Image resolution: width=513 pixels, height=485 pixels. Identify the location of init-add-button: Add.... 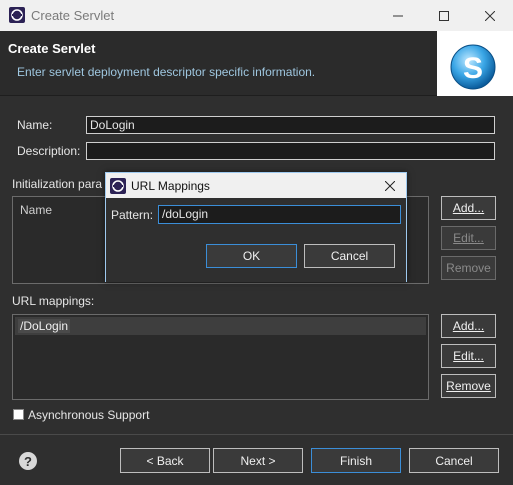
(468, 208).